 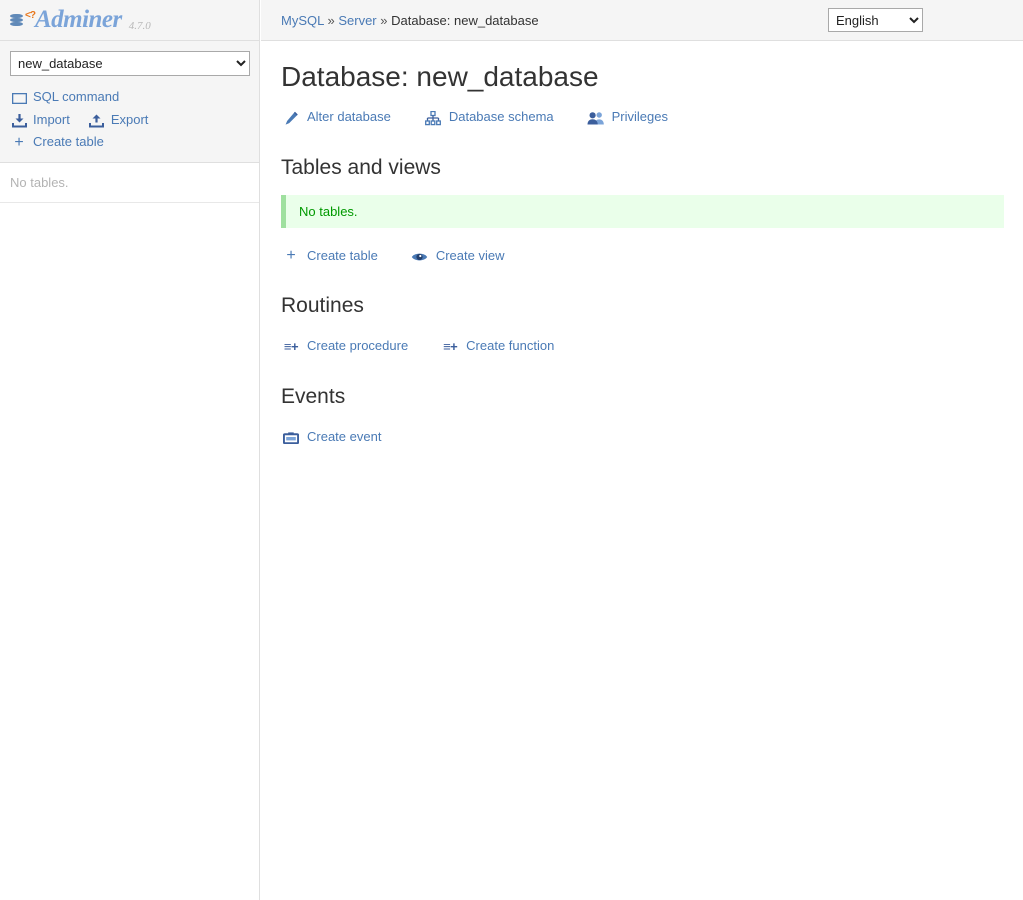 I want to click on database-cylinder-icon, so click(x=17, y=20).